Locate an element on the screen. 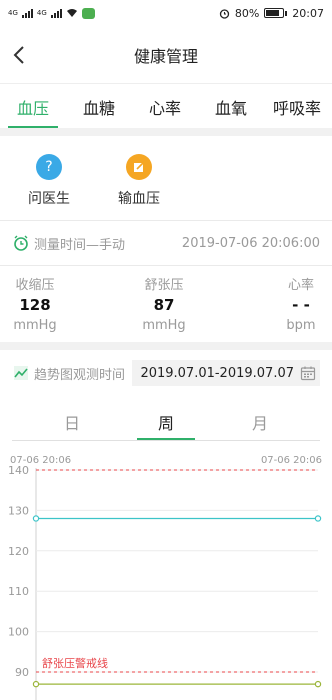  trend-label: 趋势图观测时间 is located at coordinates (80, 375).